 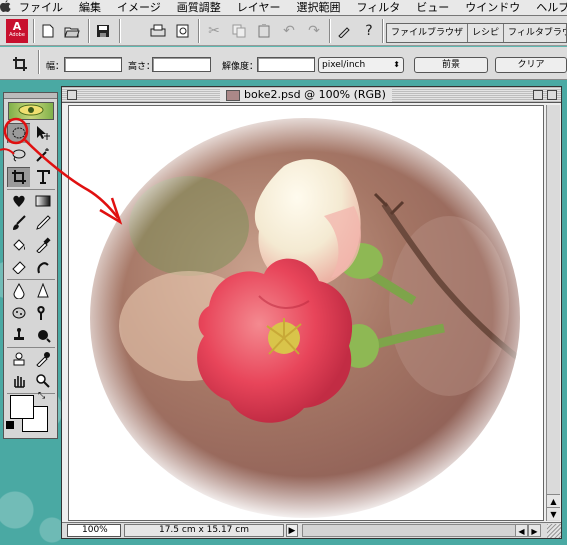 I want to click on scroll-up-arrow-icon: ▲, so click(x=553, y=500).